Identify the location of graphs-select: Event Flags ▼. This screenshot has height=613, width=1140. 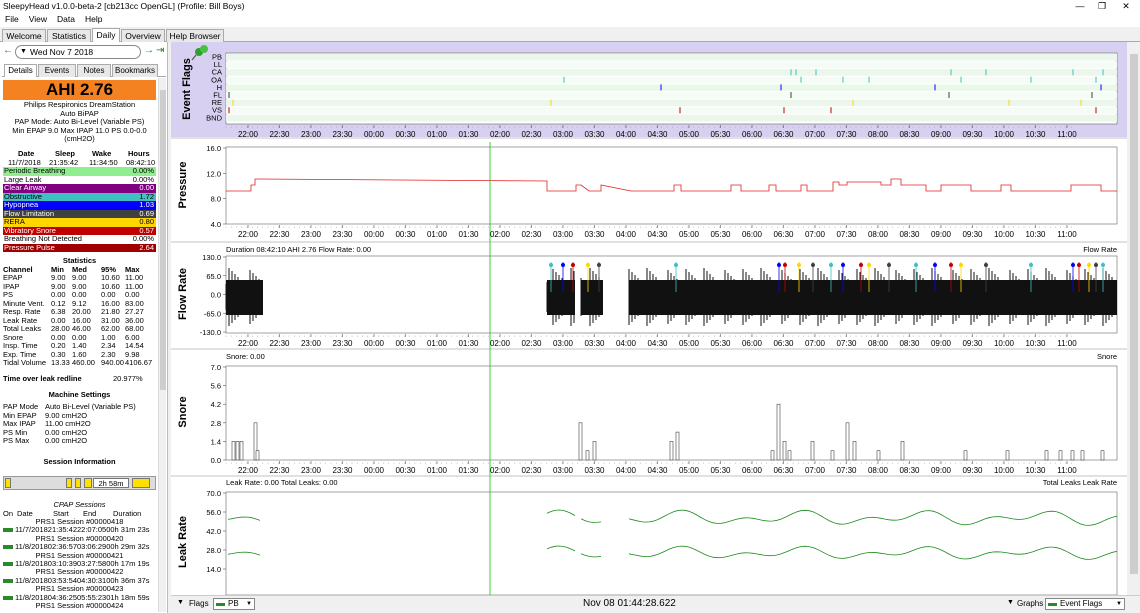
(1085, 604).